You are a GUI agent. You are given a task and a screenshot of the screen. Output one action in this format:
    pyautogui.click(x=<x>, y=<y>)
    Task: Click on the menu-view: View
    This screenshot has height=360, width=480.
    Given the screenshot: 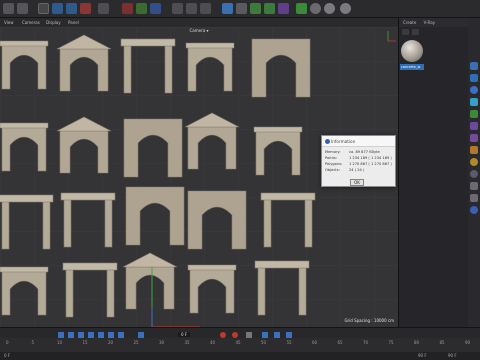 What is the action you would take?
    pyautogui.click(x=9, y=22)
    